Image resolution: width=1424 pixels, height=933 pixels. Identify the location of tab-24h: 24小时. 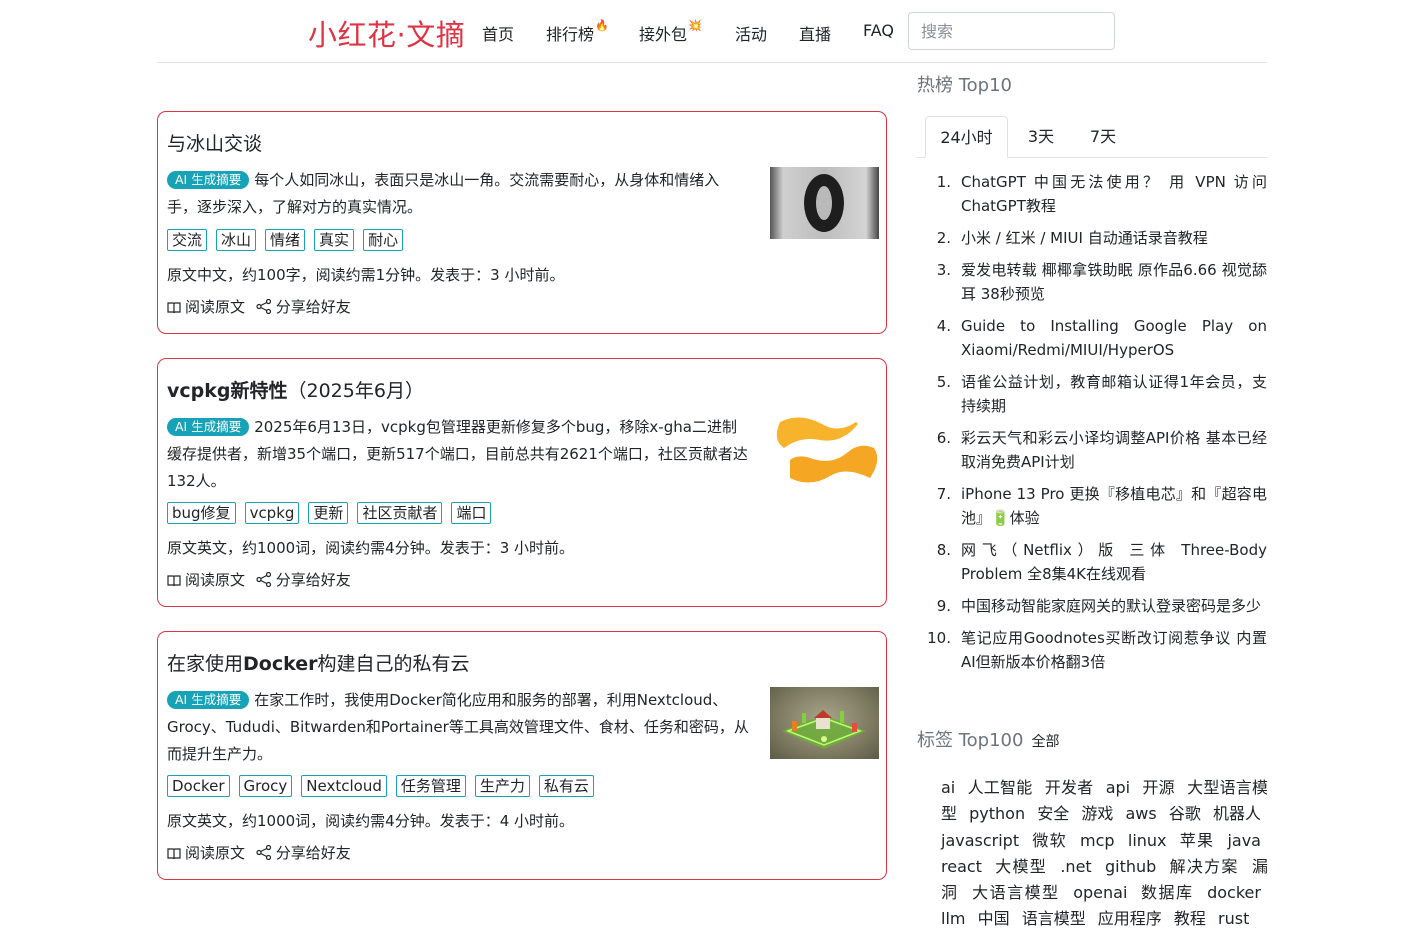
(966, 137).